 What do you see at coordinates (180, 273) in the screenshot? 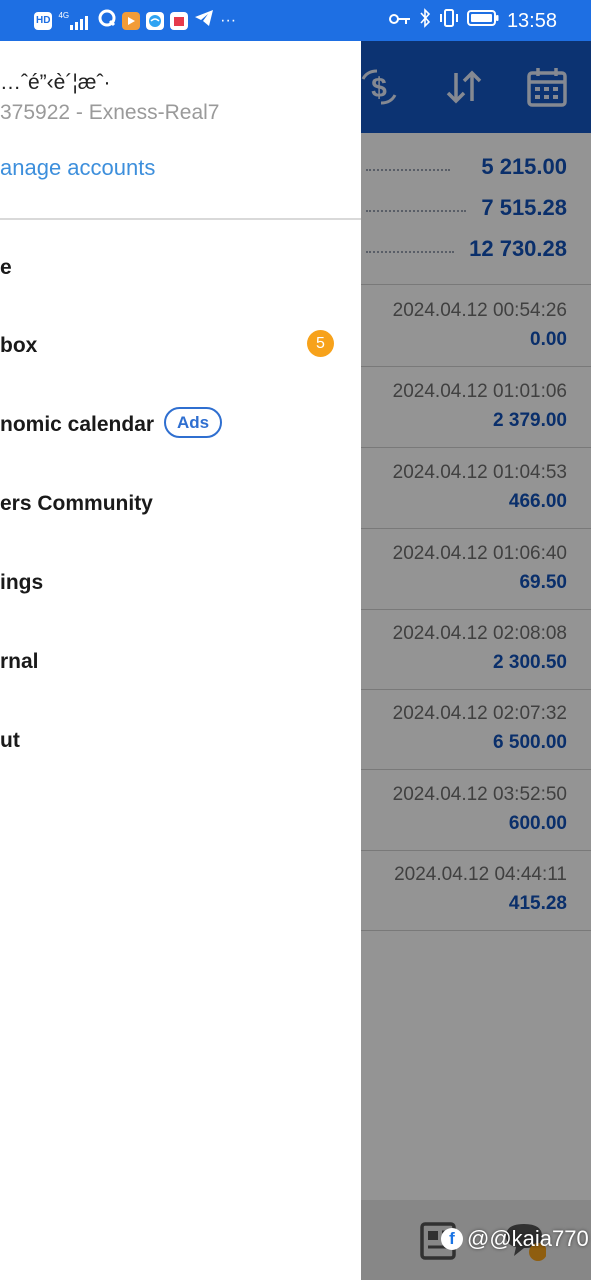
I see `menu-item-trade: e` at bounding box center [180, 273].